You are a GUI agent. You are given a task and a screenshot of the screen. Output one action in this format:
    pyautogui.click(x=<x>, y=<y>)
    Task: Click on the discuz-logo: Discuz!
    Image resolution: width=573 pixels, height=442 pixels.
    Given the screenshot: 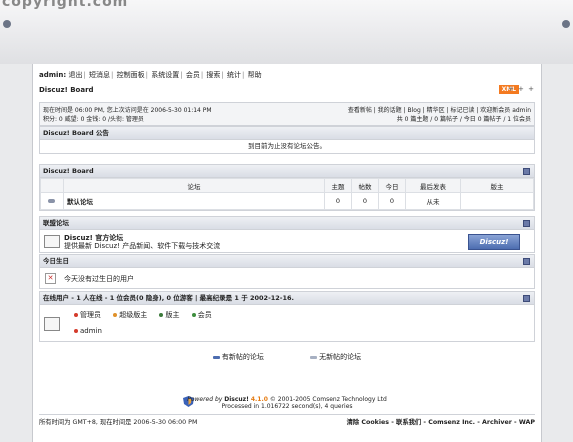 What is the action you would take?
    pyautogui.click(x=494, y=242)
    